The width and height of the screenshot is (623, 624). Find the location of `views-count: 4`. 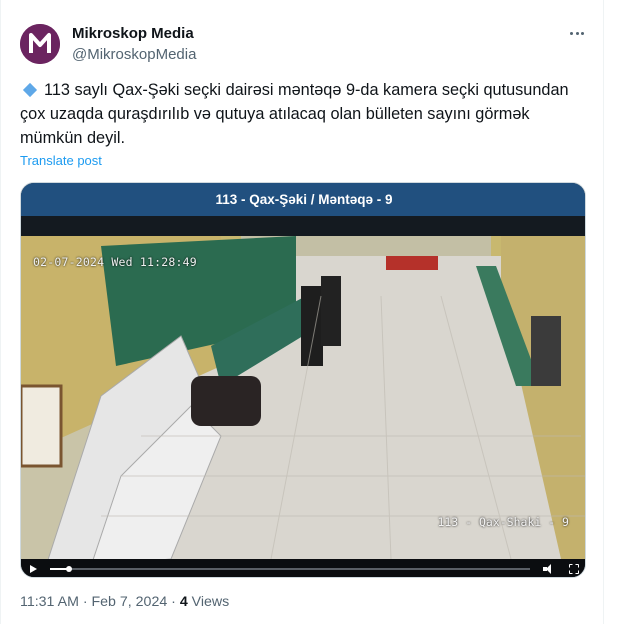

views-count: 4 is located at coordinates (183, 602).